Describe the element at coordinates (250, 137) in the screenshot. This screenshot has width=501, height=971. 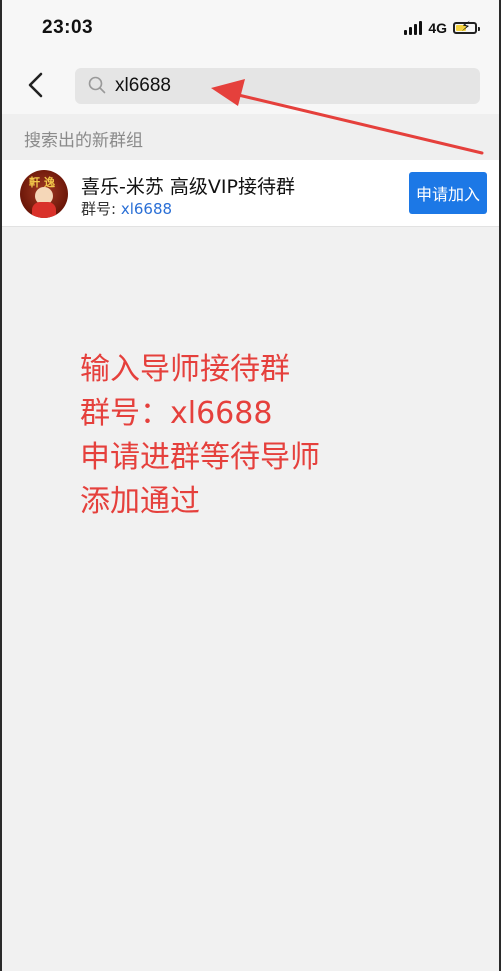
I see `section-header: 搜索出的新群组` at that location.